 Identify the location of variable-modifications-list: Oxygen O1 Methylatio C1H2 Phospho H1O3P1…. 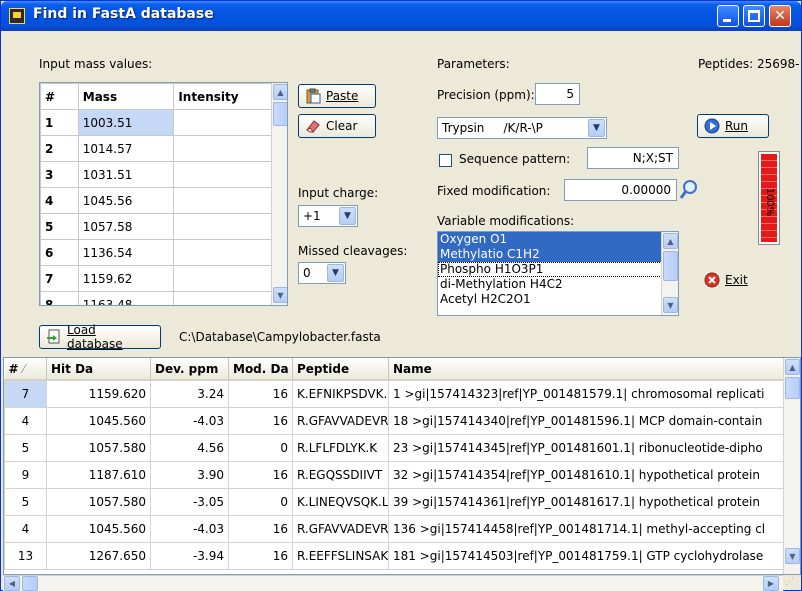
(558, 273).